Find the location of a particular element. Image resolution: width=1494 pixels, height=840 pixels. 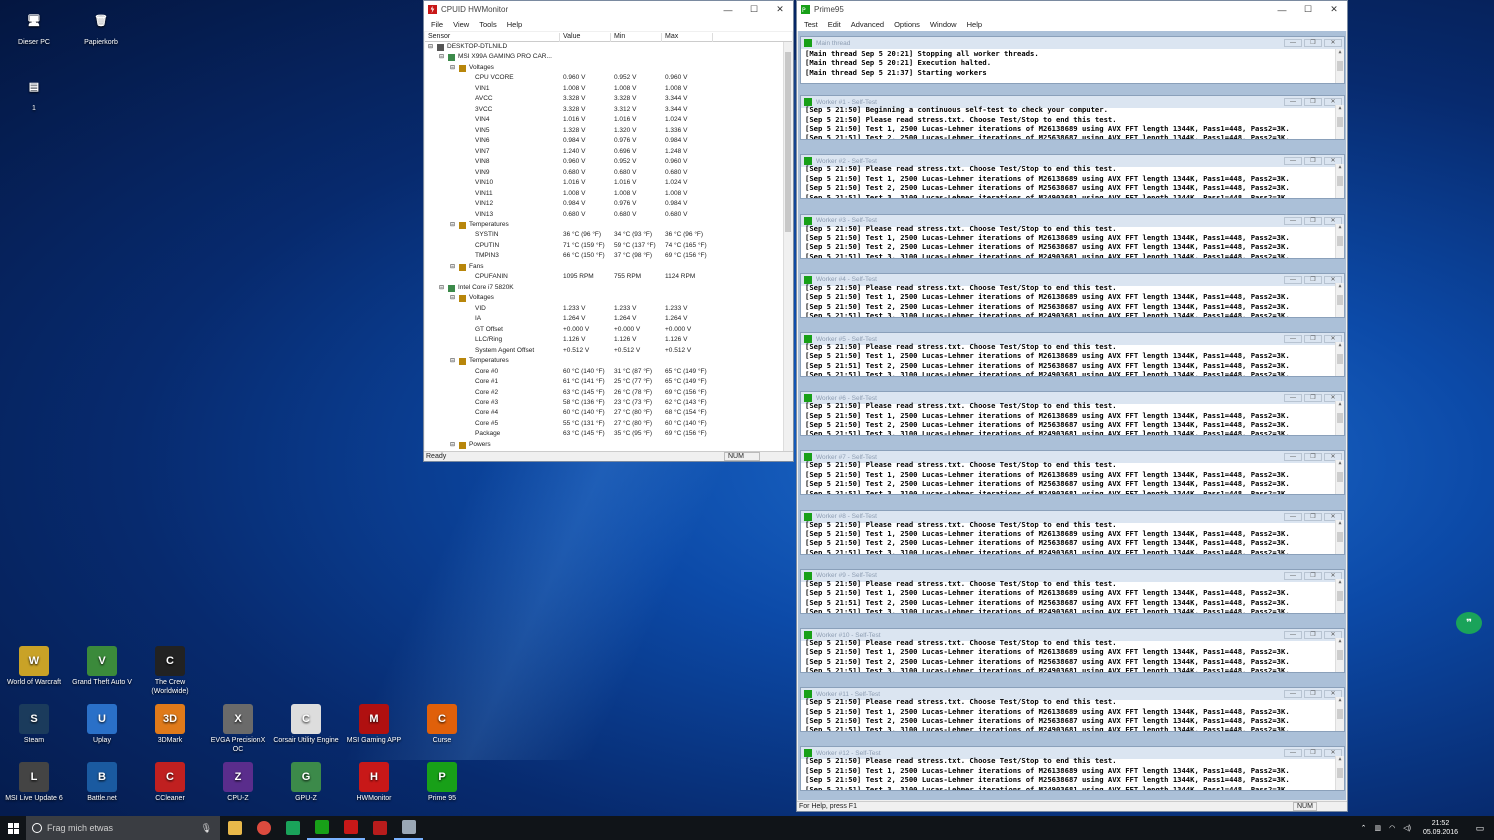

desktop-icon: U Uplay is located at coordinates (102, 724).